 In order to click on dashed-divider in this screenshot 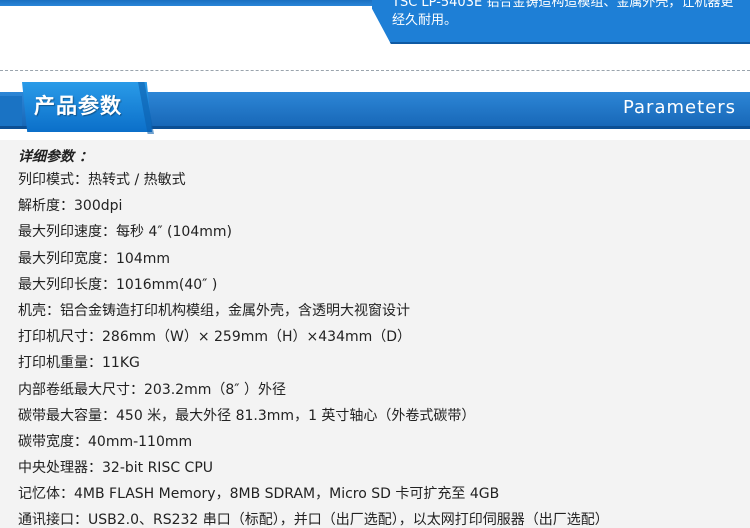, I will do `click(375, 70)`.